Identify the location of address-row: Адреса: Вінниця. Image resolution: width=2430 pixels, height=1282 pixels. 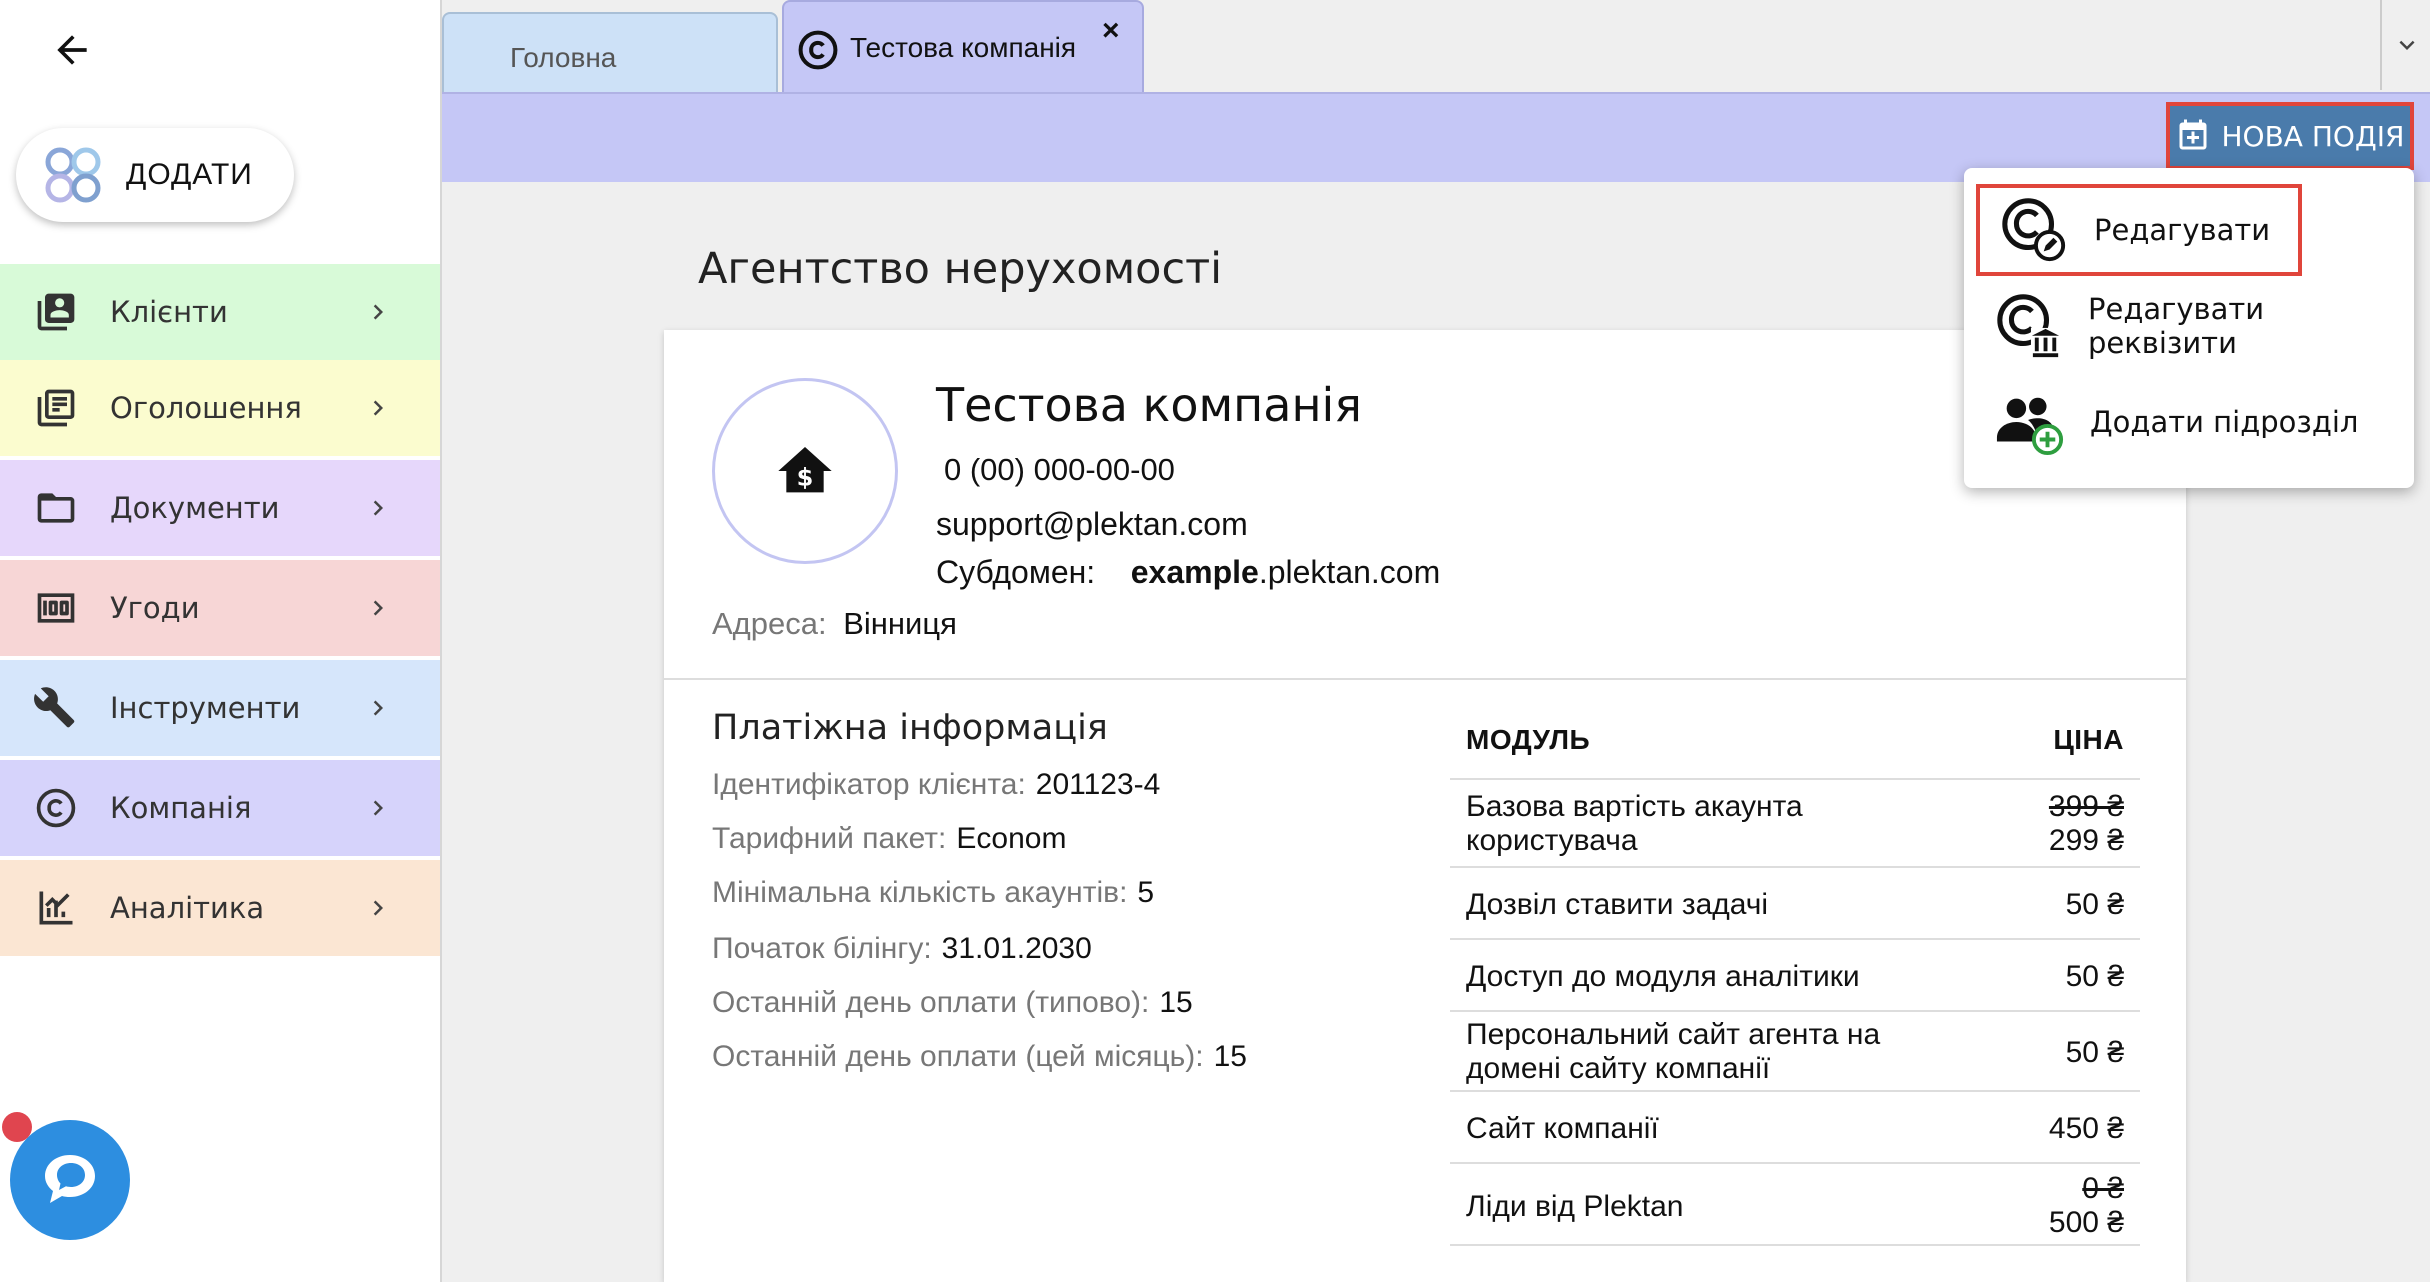
(834, 624).